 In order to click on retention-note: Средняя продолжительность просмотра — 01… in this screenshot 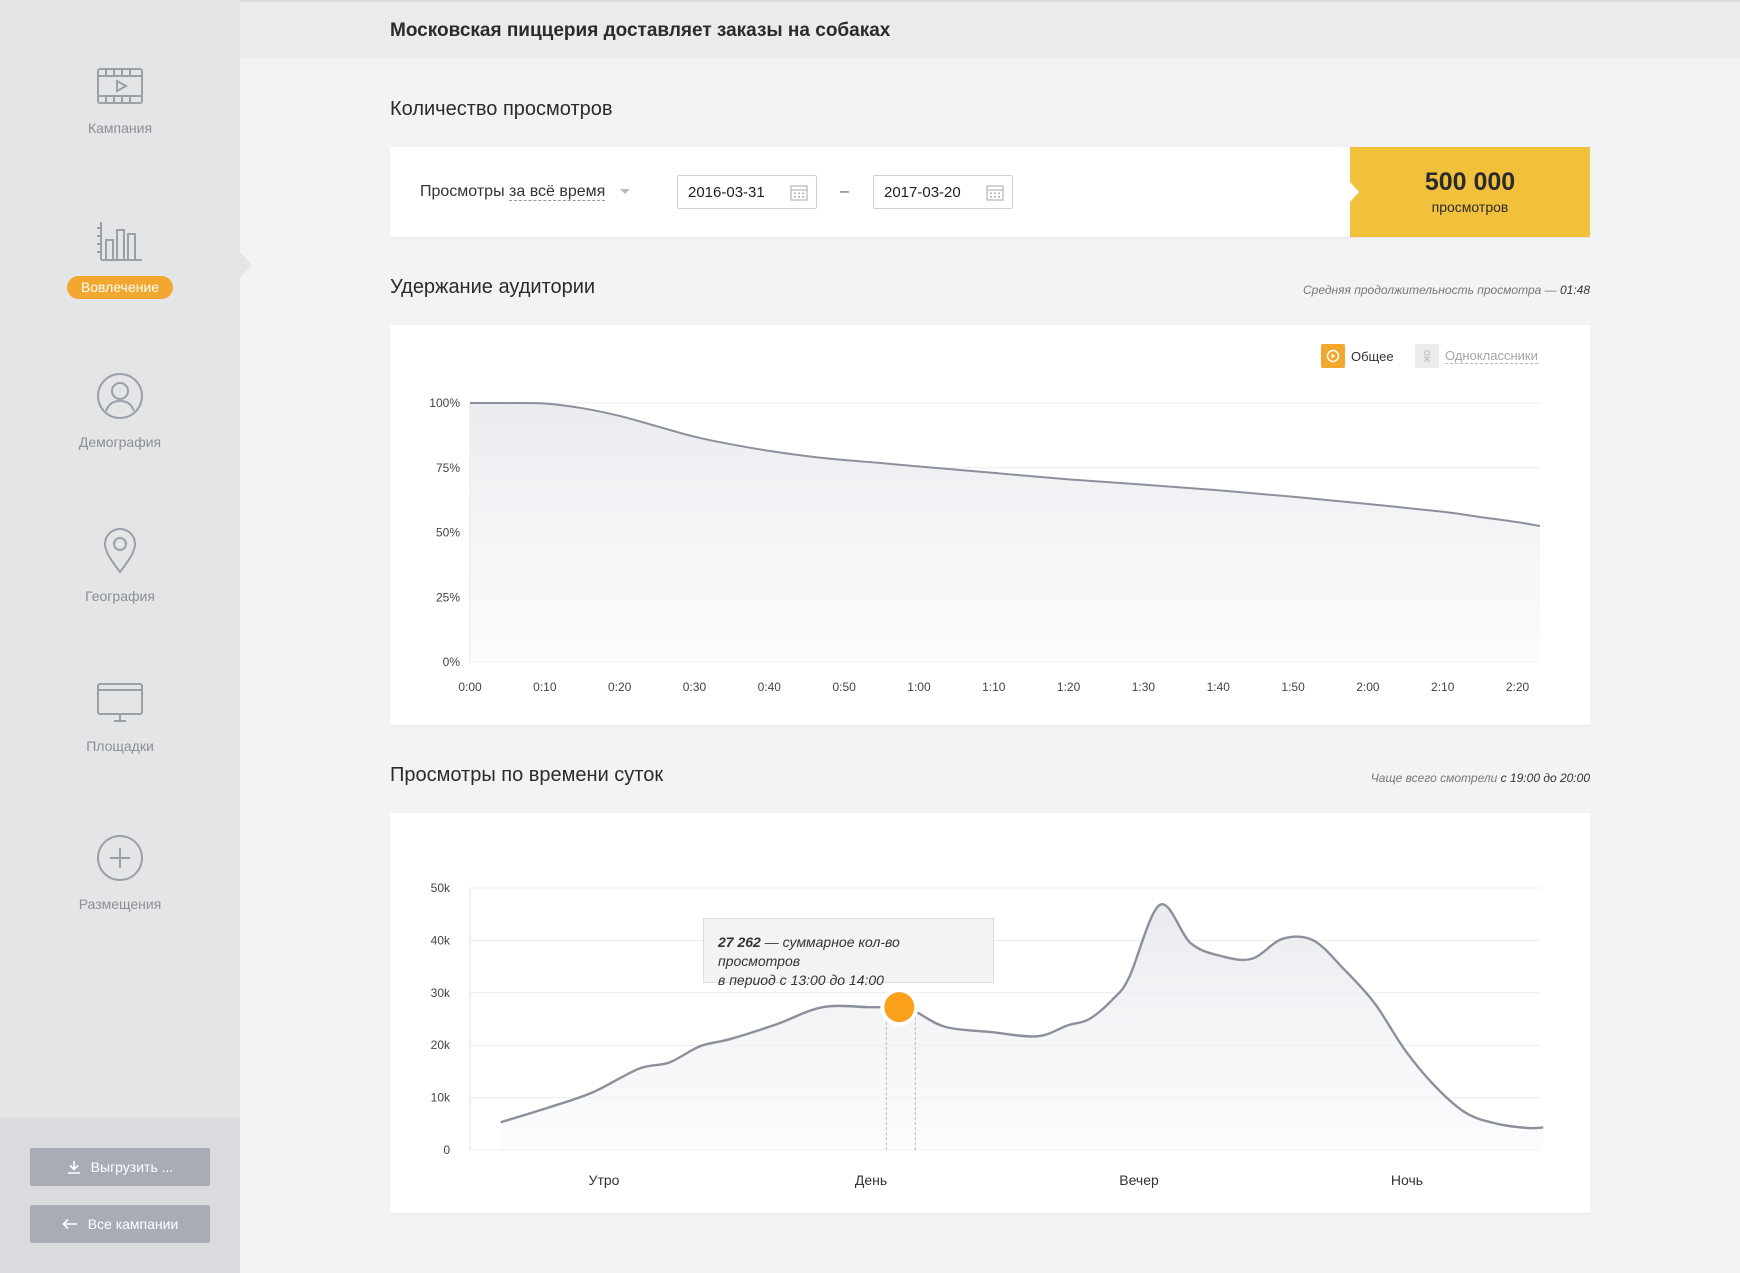, I will do `click(1446, 290)`.